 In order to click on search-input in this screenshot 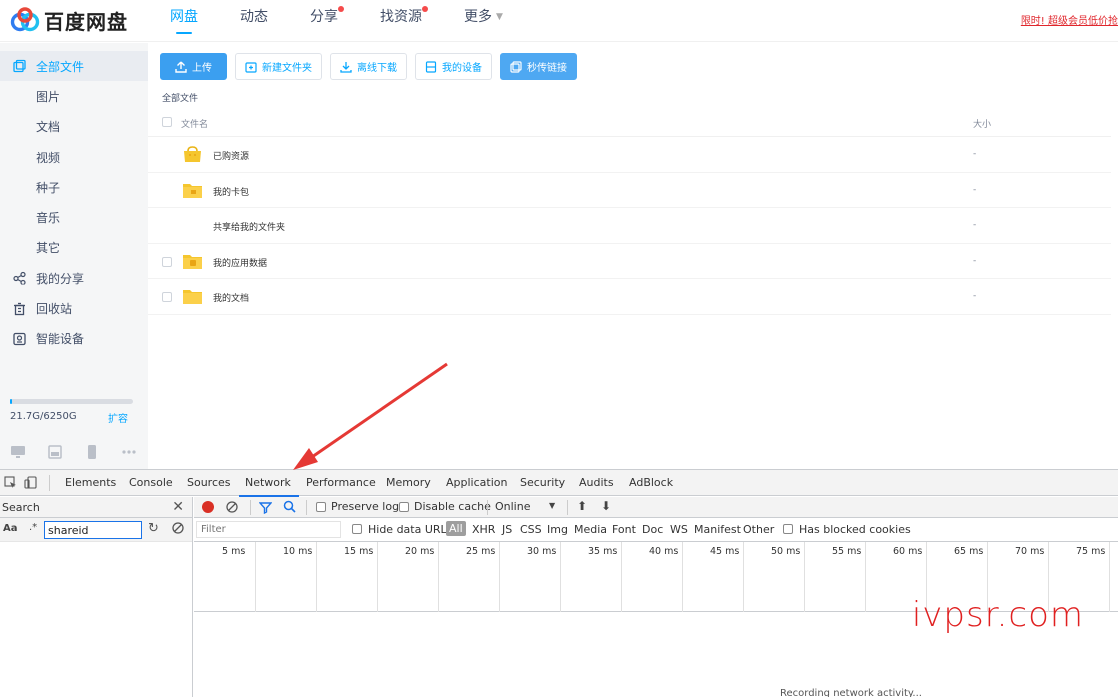, I will do `click(93, 530)`.